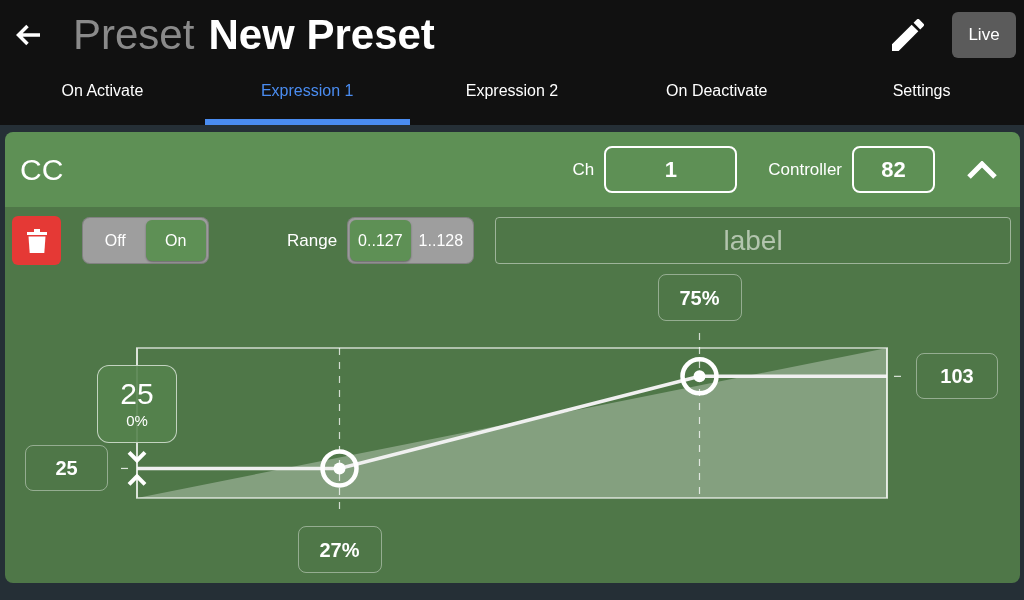 This screenshot has height=600, width=1024. What do you see at coordinates (307, 97) in the screenshot?
I see `tab: Expression 1` at bounding box center [307, 97].